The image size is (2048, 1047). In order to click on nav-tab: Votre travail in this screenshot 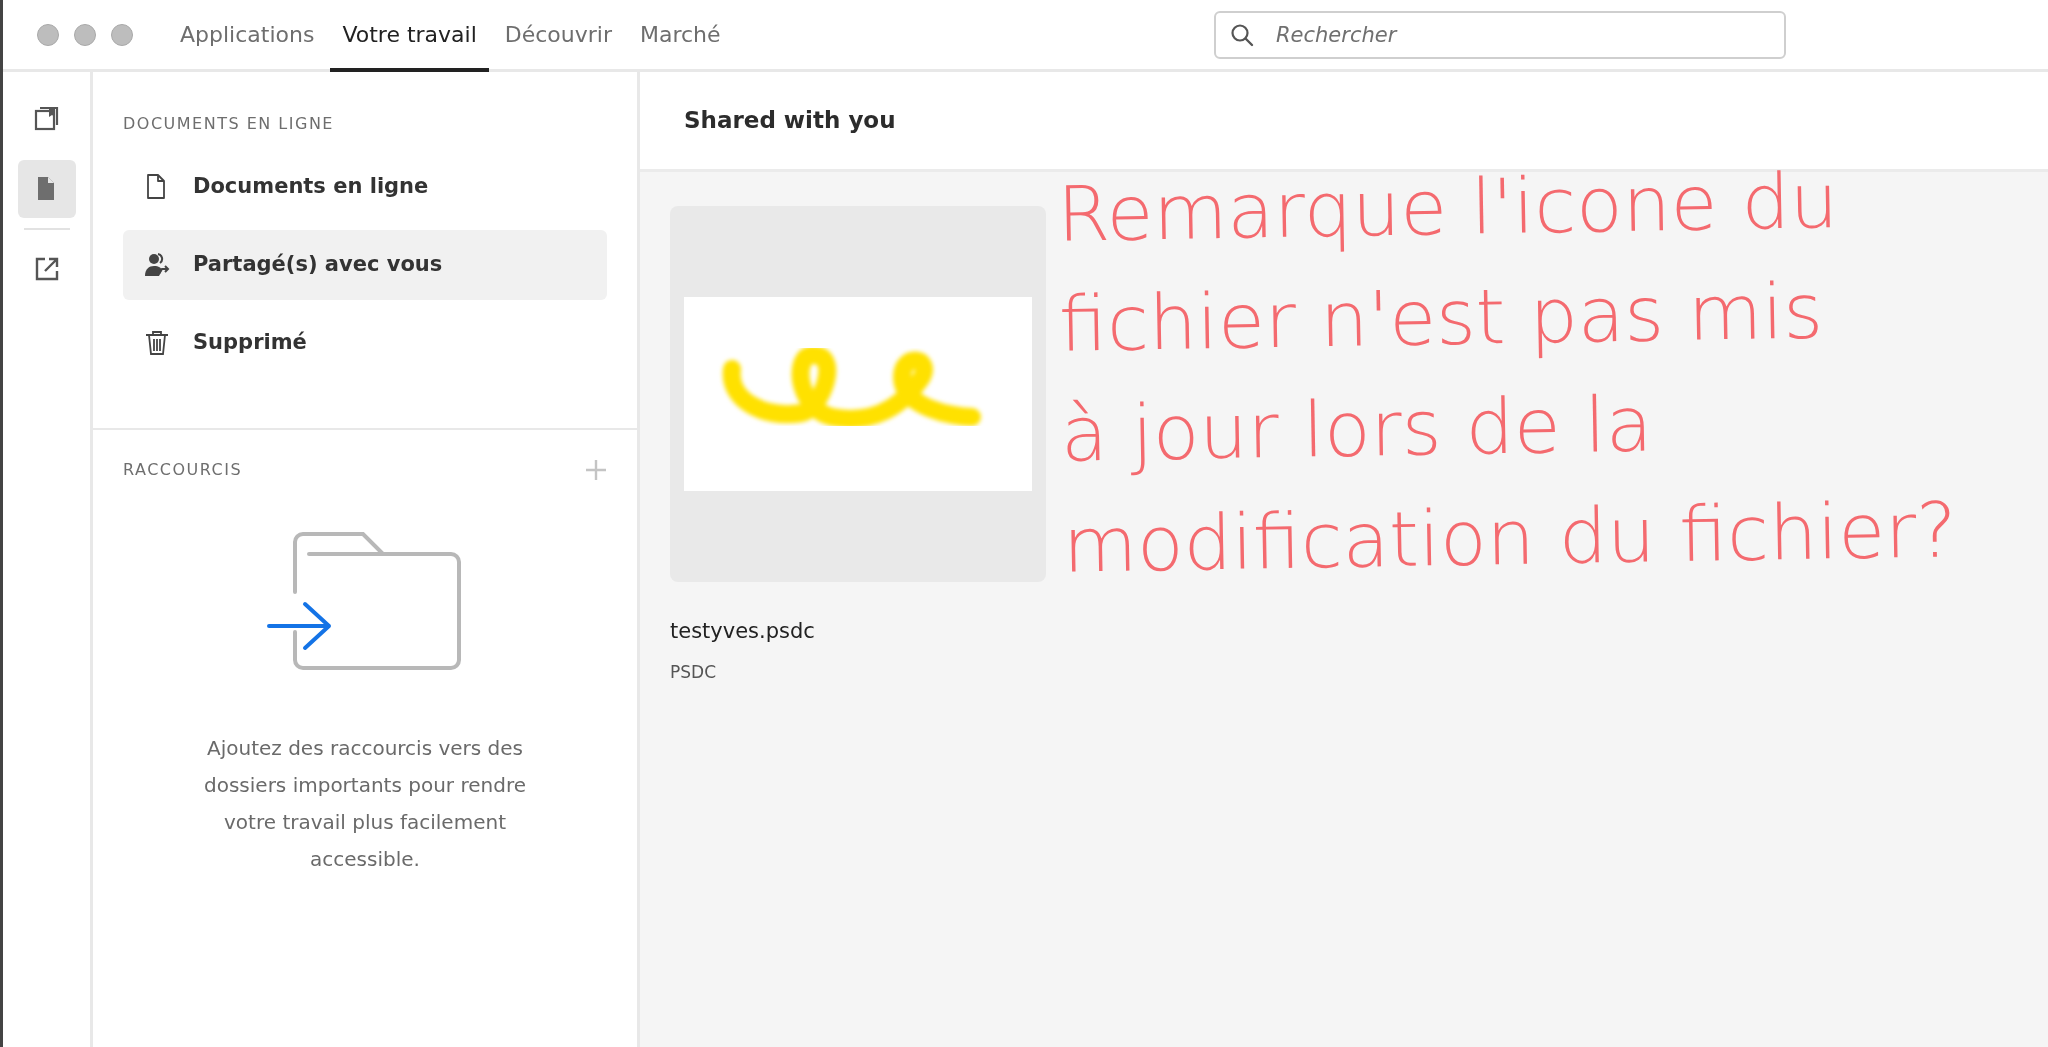, I will do `click(409, 36)`.